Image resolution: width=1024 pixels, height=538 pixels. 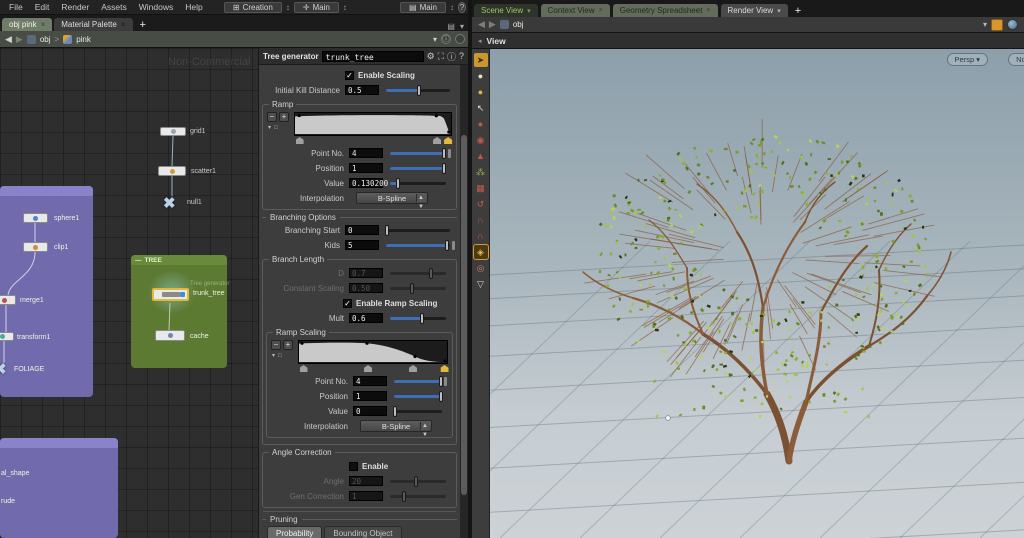 I want to click on desktop-dropdown-1: ✛ Main, so click(x=316, y=7).